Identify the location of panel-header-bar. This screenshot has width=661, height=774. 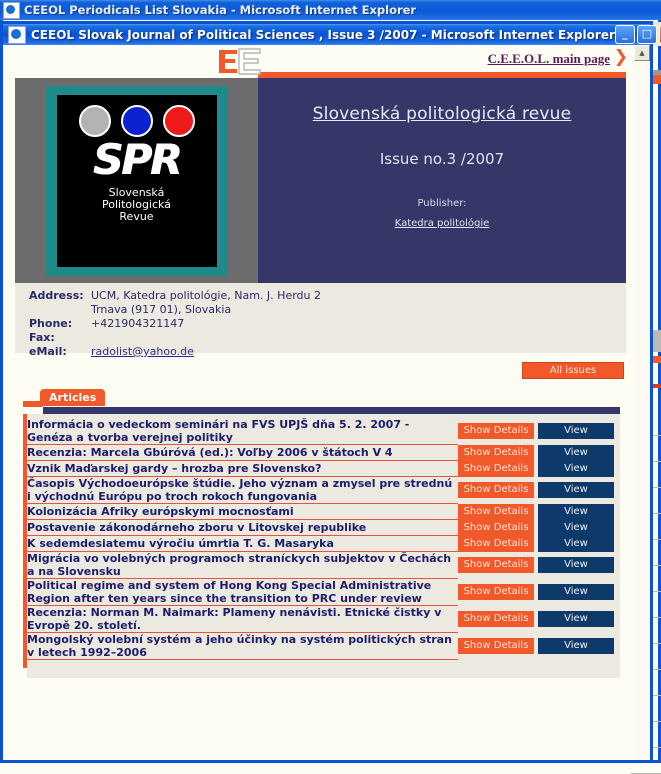
(331, 410).